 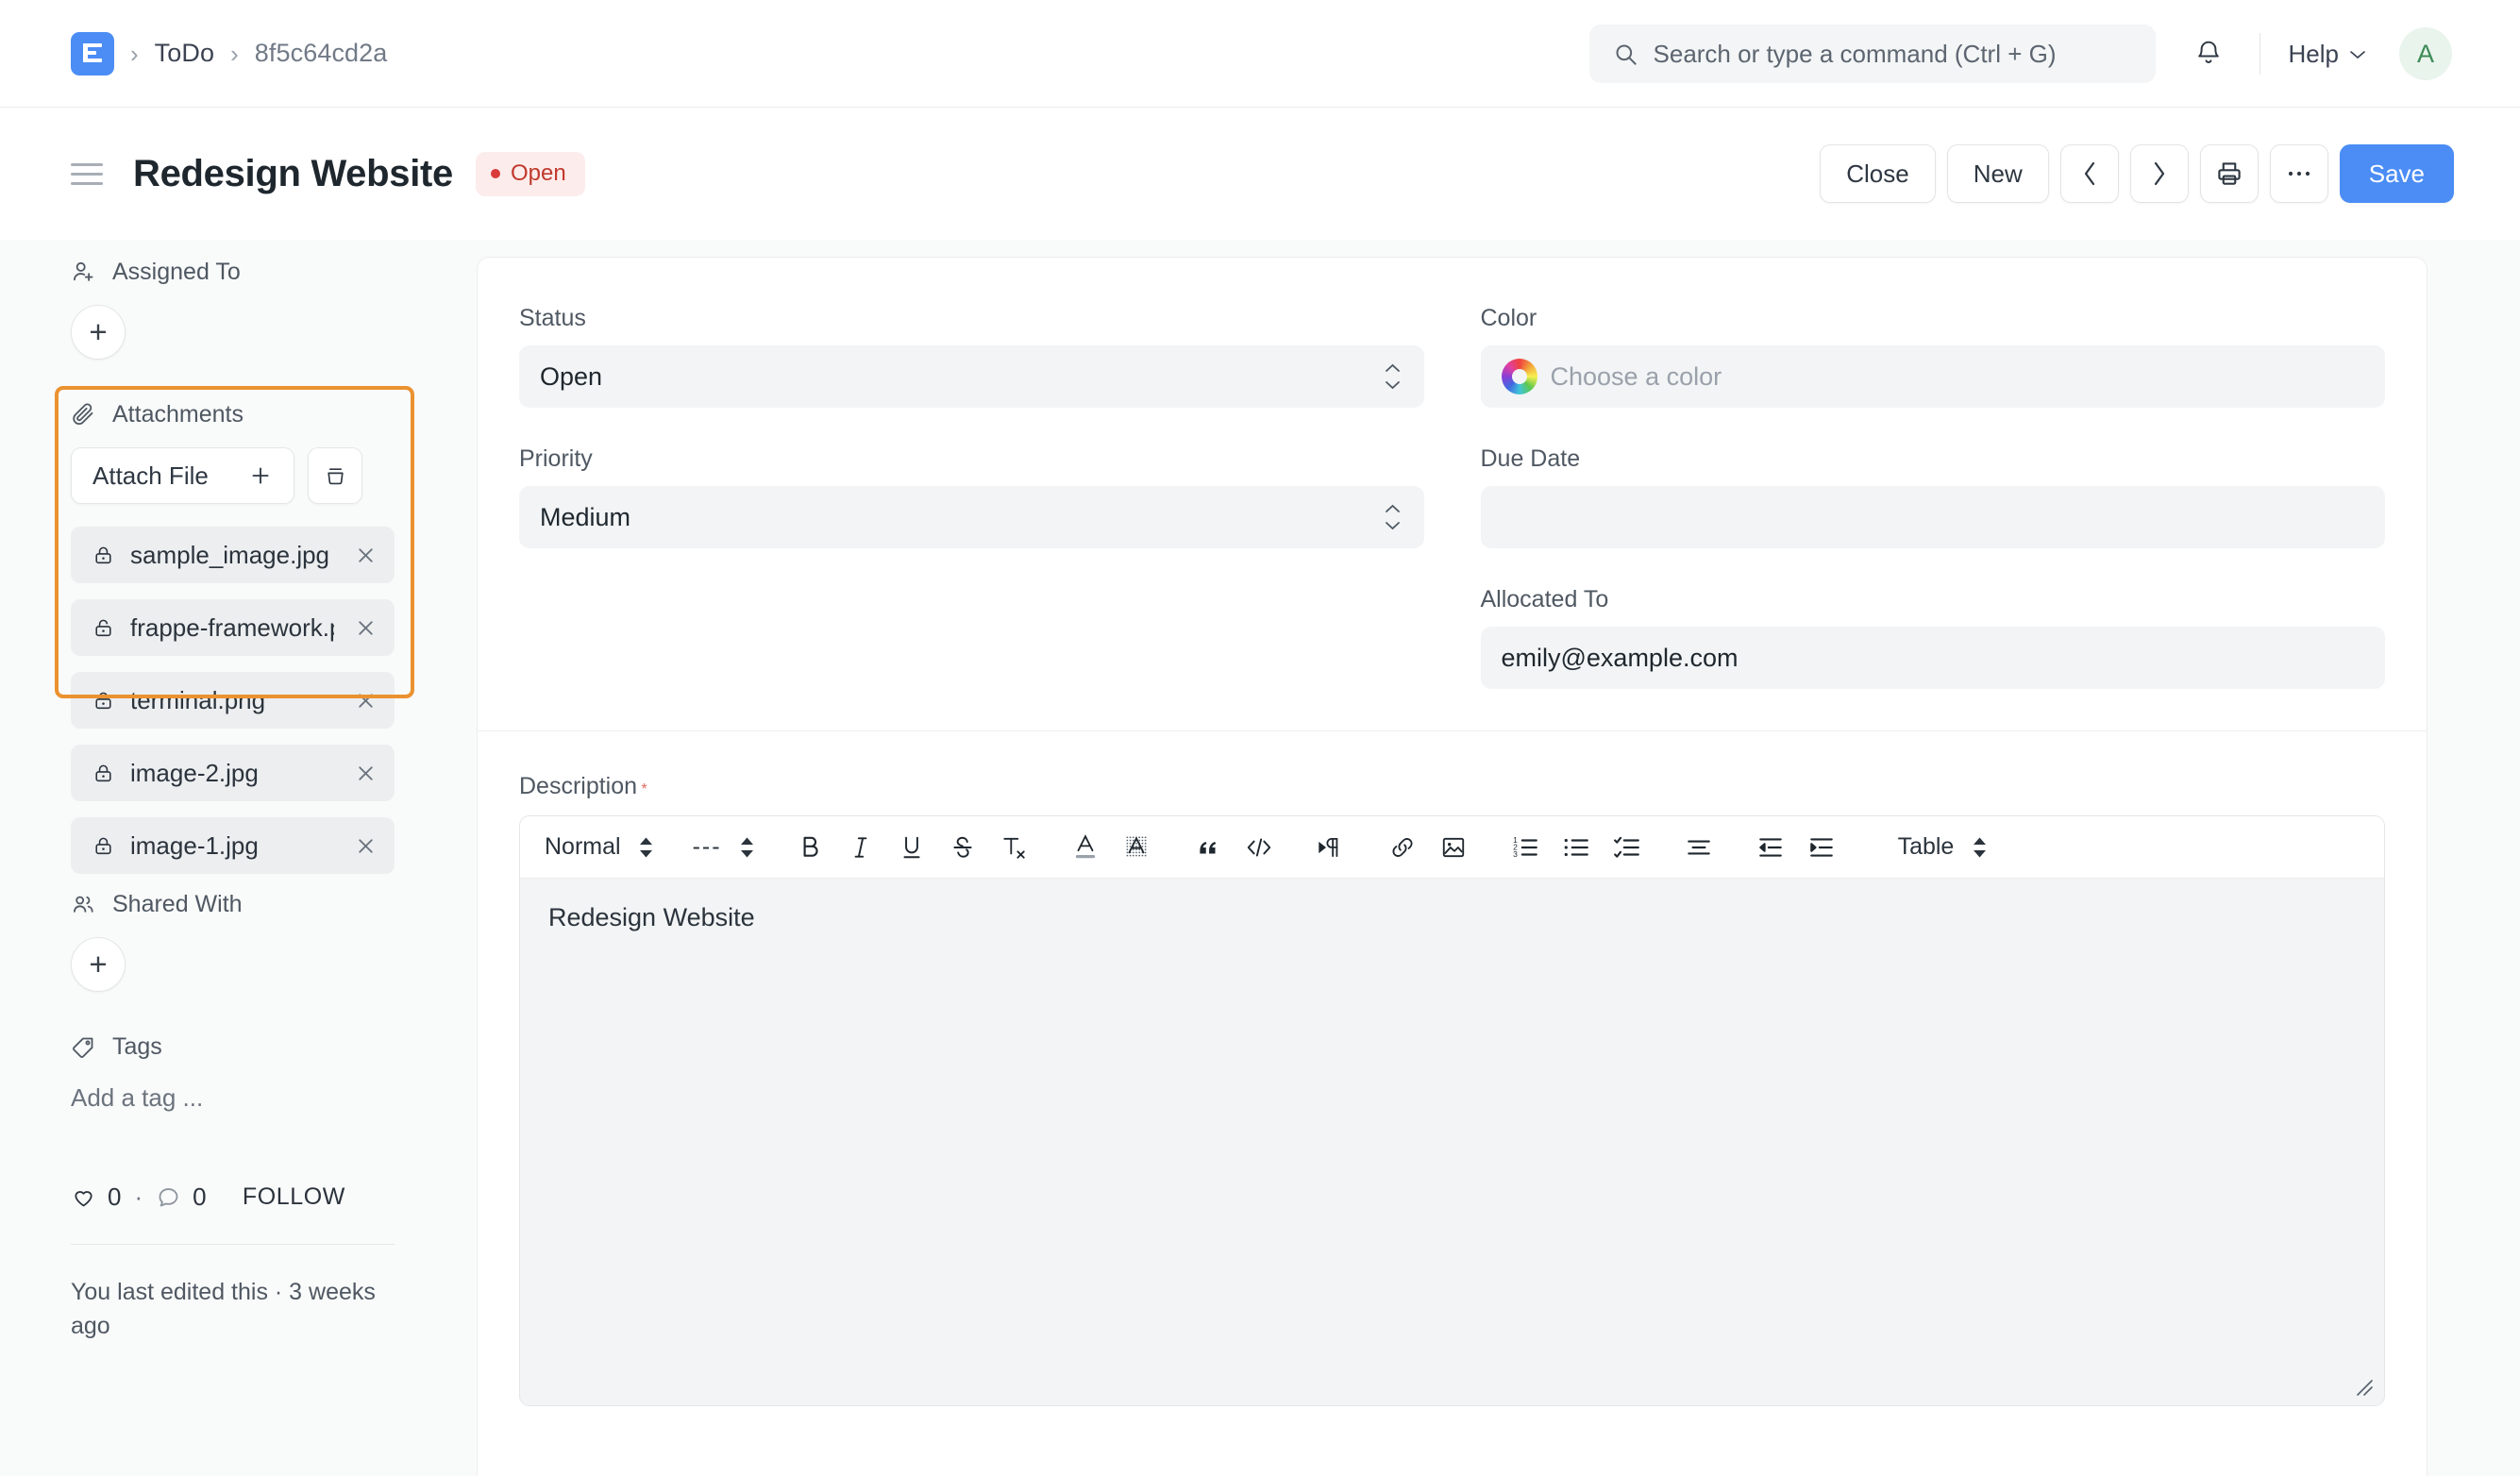 I want to click on table-menu: Table, so click(x=1926, y=848).